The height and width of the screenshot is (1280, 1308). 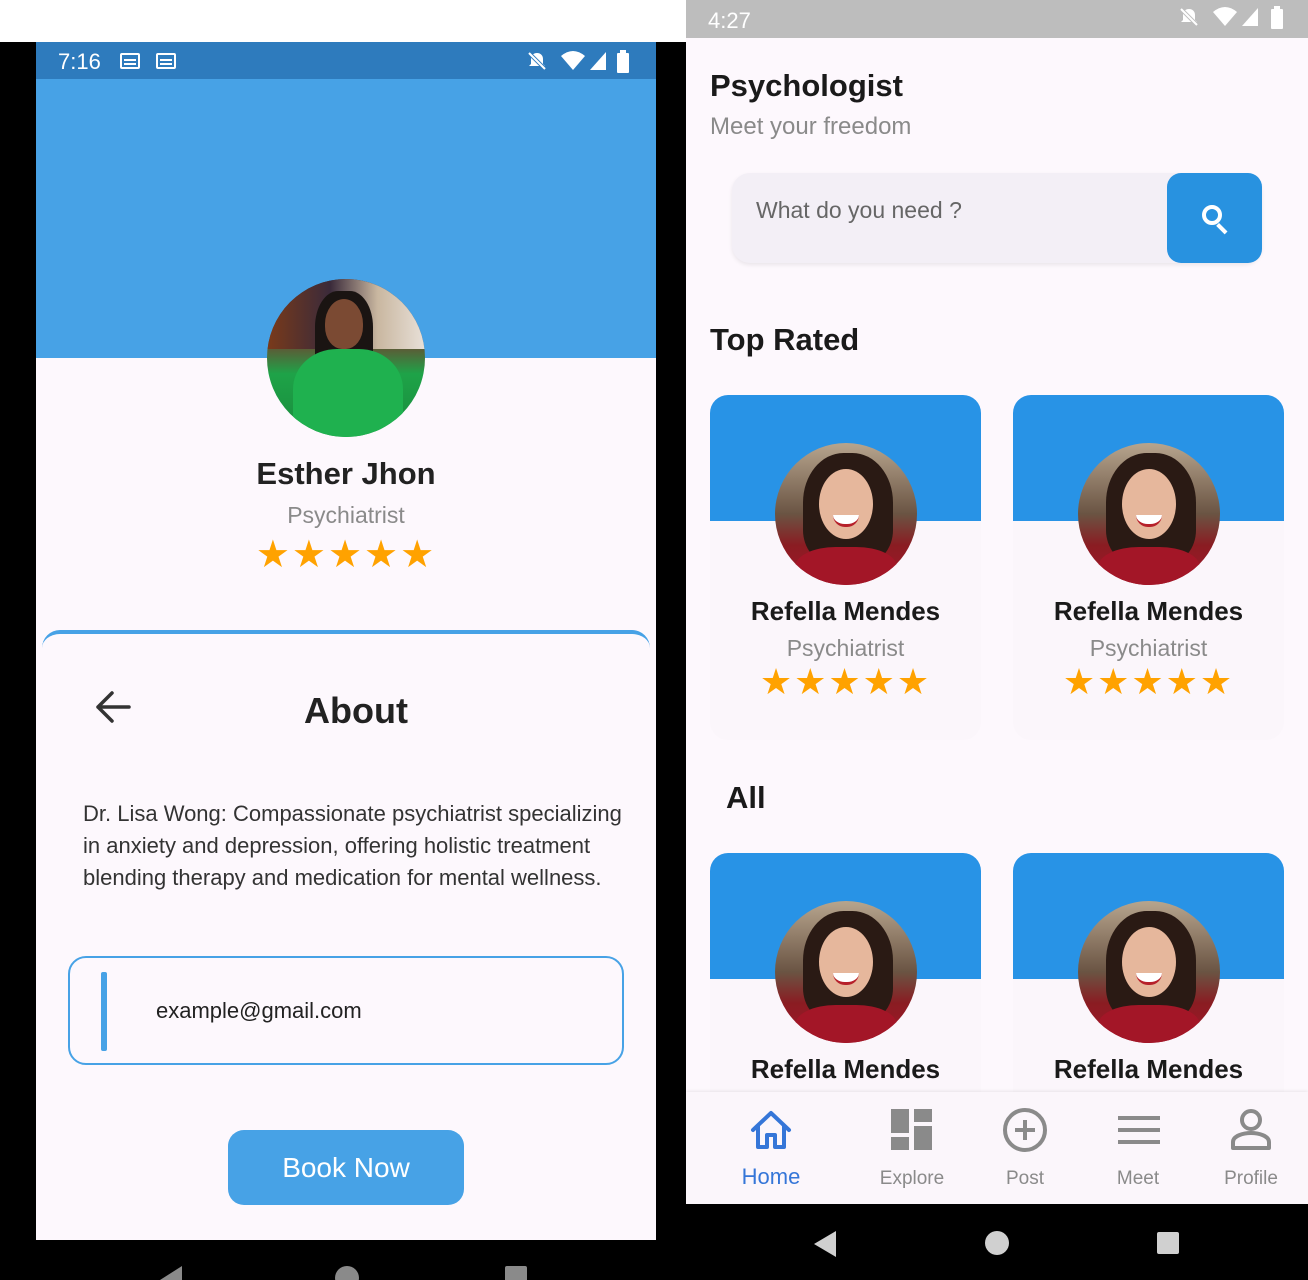 I want to click on tab-home: Home, so click(x=771, y=1148).